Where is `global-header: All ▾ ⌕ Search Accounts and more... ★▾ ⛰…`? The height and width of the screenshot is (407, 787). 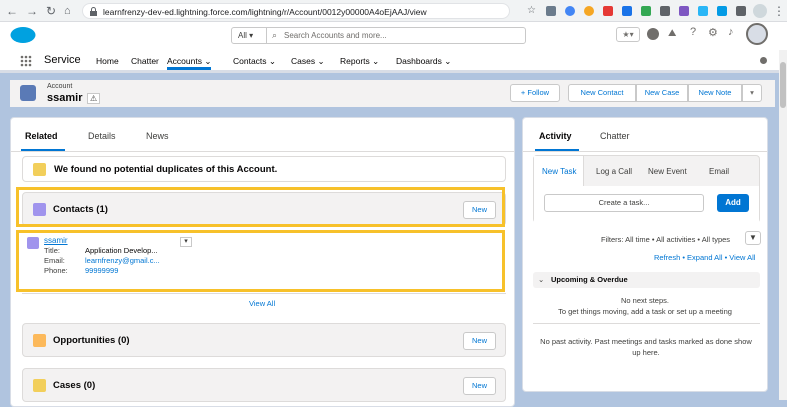
global-header: All ▾ ⌕ Search Accounts and more... ★▾ ⛰… is located at coordinates (393, 36).